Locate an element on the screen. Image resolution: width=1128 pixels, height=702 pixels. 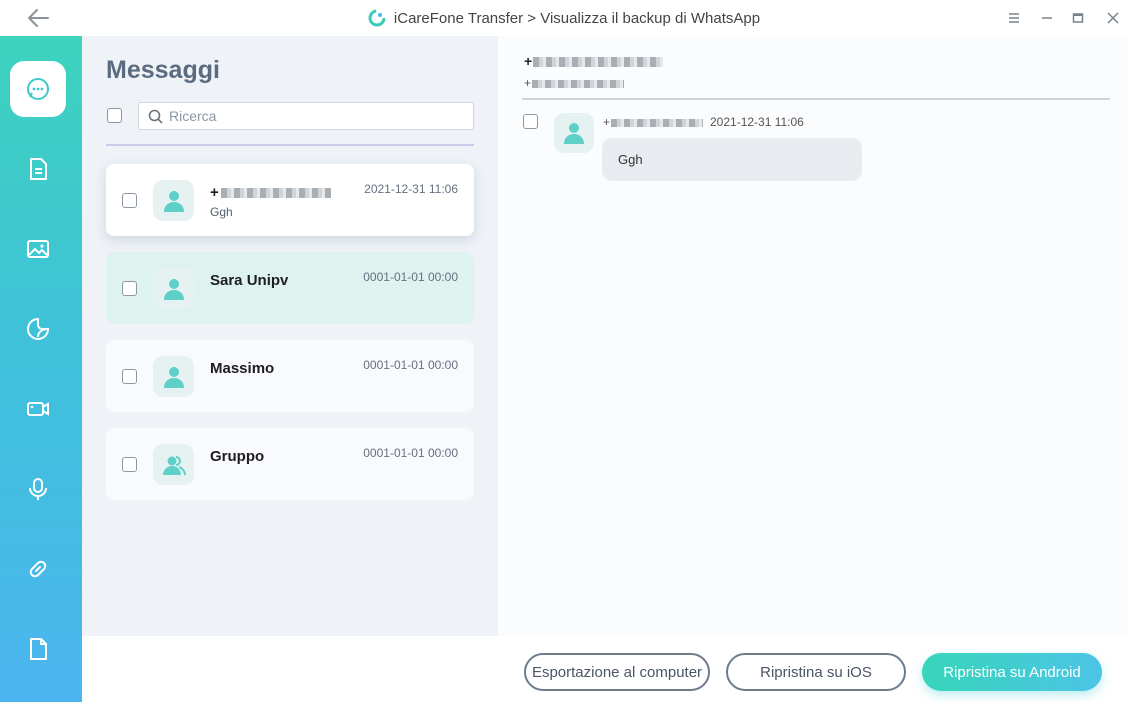
conversation-contact-name: + is located at coordinates (594, 61).